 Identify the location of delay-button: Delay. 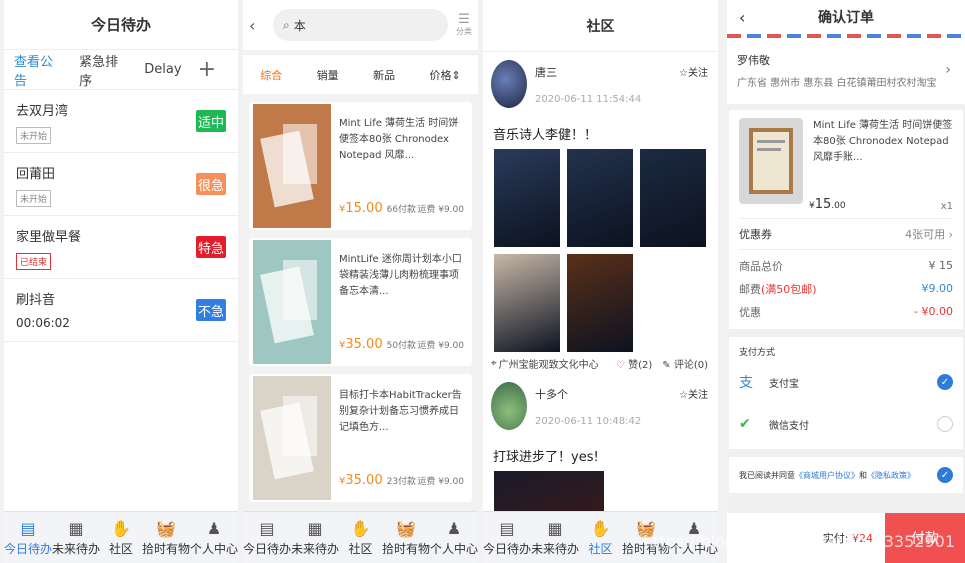
(162, 69).